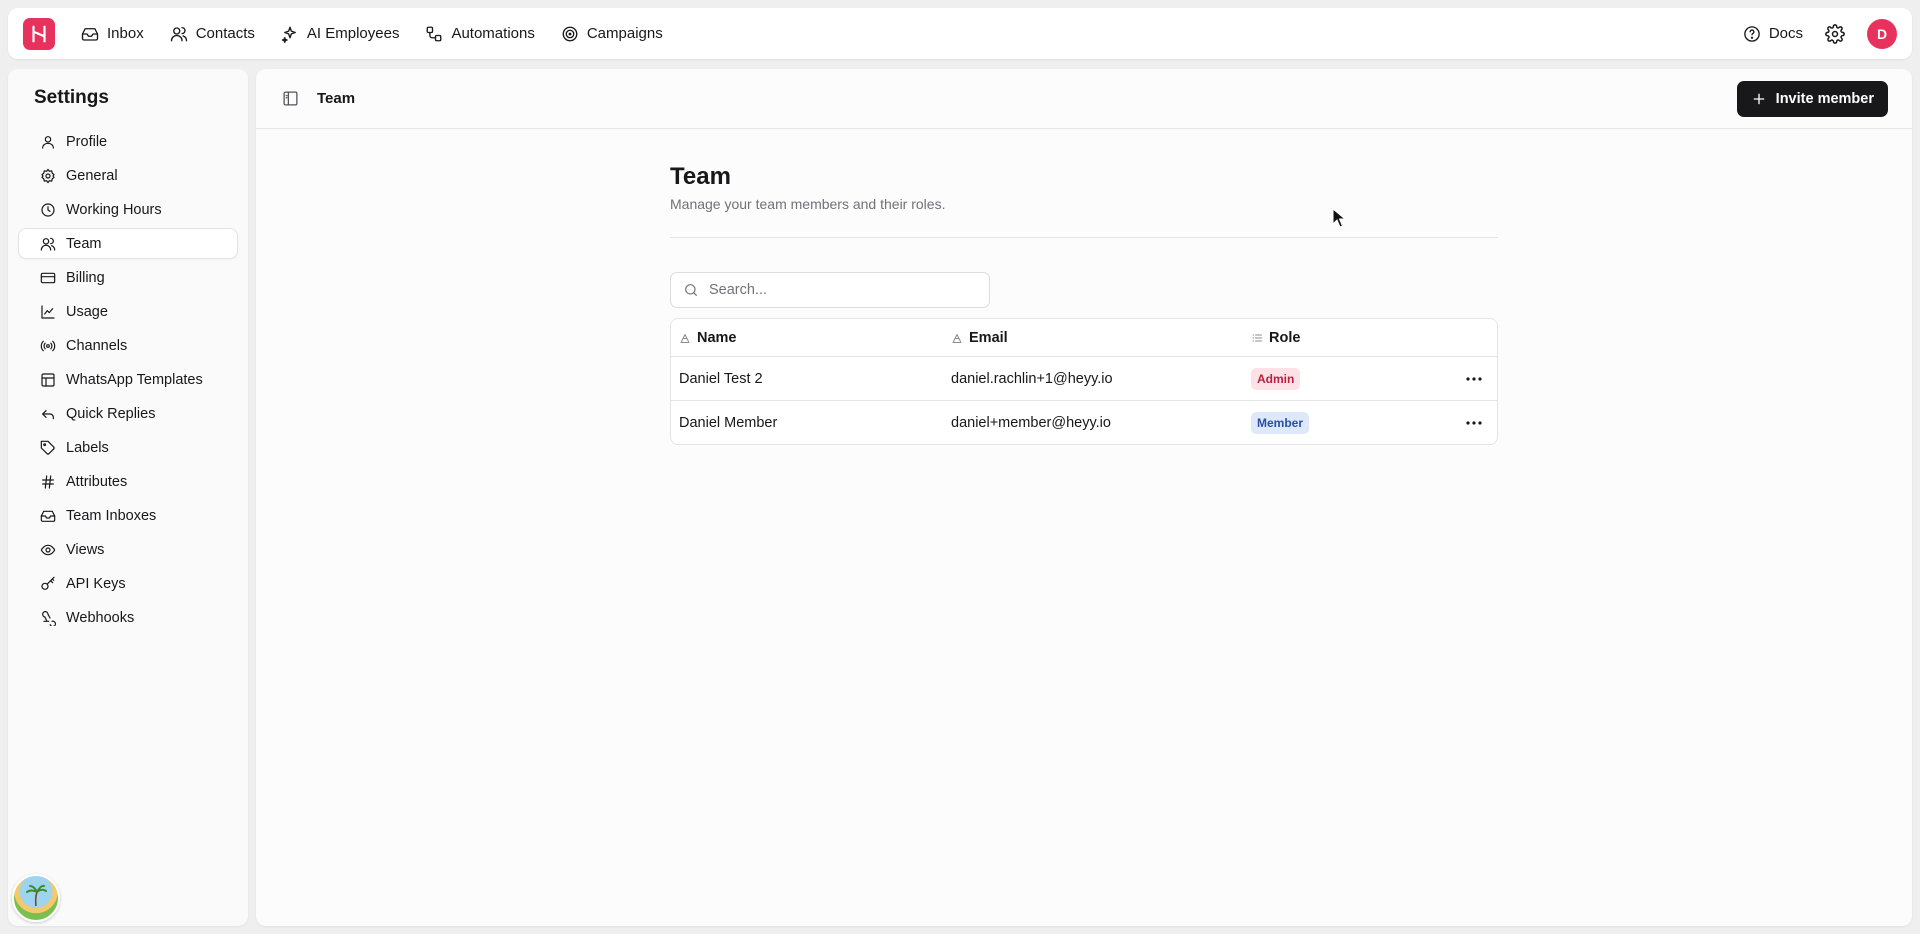 Image resolution: width=1920 pixels, height=934 pixels. What do you see at coordinates (48, 379) in the screenshot?
I see `template-icon` at bounding box center [48, 379].